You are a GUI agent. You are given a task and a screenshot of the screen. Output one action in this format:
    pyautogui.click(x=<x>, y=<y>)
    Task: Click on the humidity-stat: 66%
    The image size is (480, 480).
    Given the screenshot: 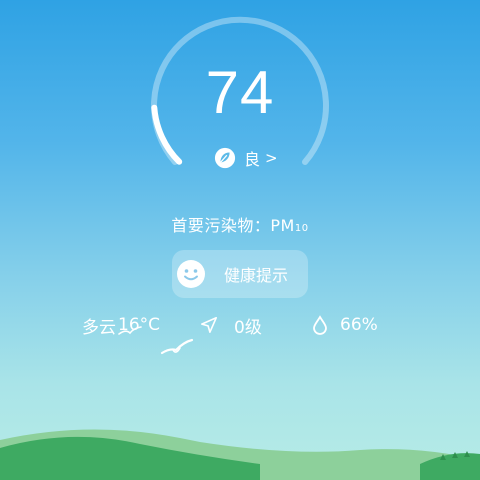 What is the action you would take?
    pyautogui.click(x=344, y=325)
    